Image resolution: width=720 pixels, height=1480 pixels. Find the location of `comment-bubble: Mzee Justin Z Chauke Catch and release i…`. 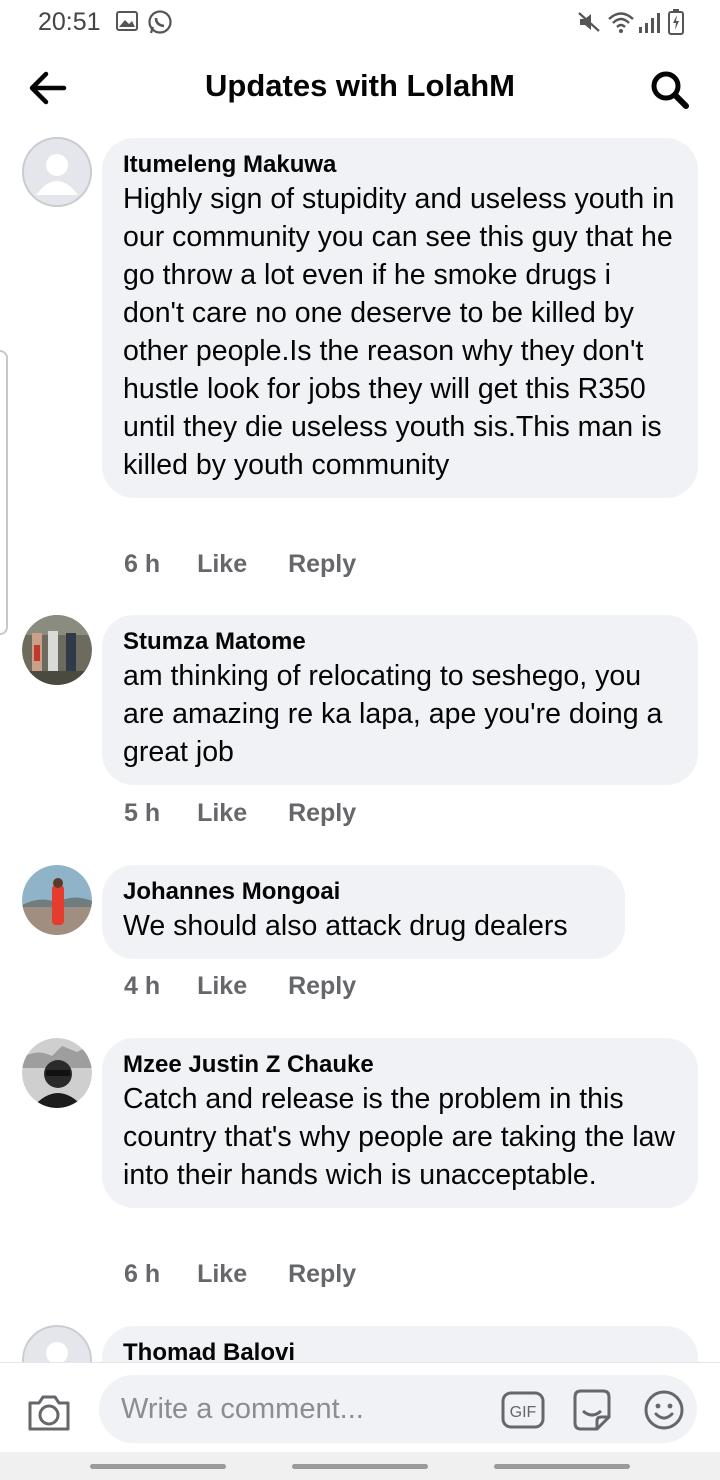

comment-bubble: Mzee Justin Z Chauke Catch and release i… is located at coordinates (400, 1123).